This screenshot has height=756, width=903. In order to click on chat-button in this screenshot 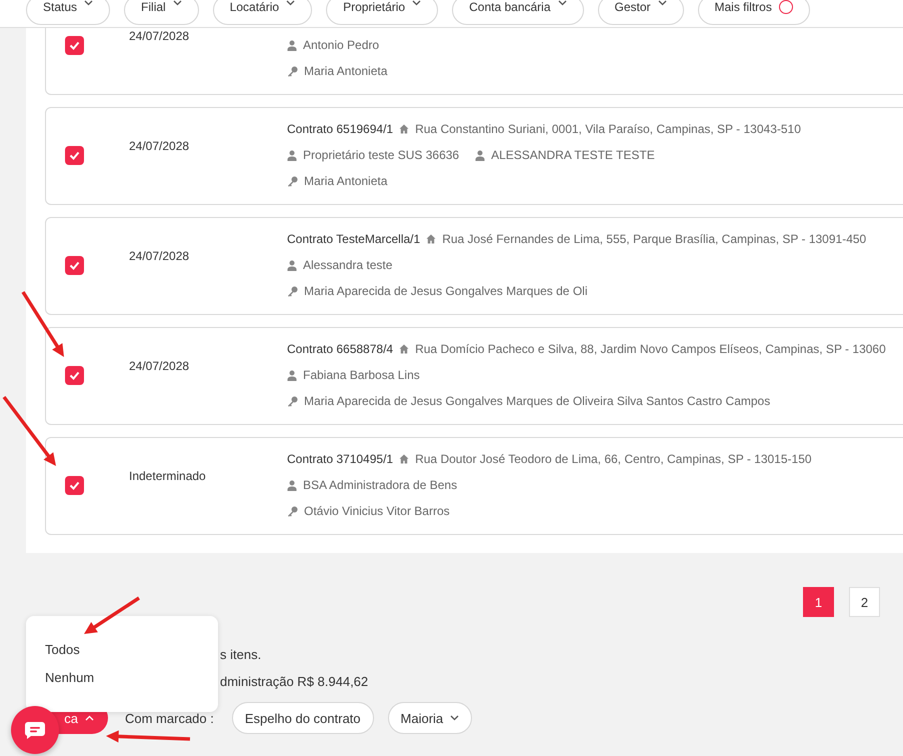, I will do `click(35, 730)`.